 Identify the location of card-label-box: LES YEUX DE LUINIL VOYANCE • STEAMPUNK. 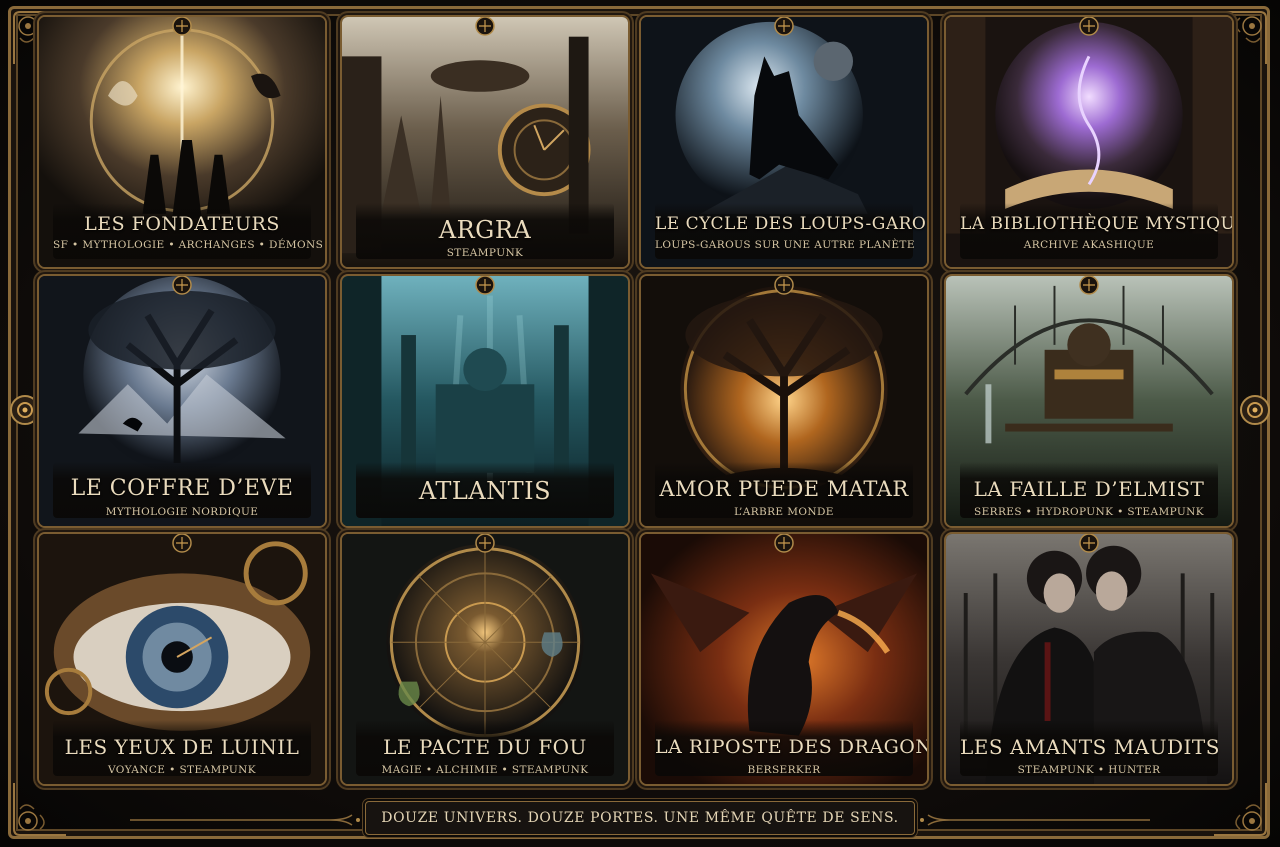
(182, 748).